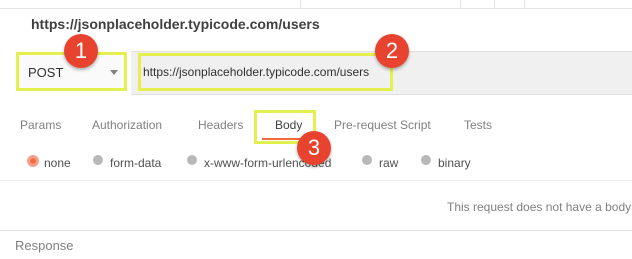 The image size is (632, 259). I want to click on radio-label-form-data: form-data, so click(136, 163).